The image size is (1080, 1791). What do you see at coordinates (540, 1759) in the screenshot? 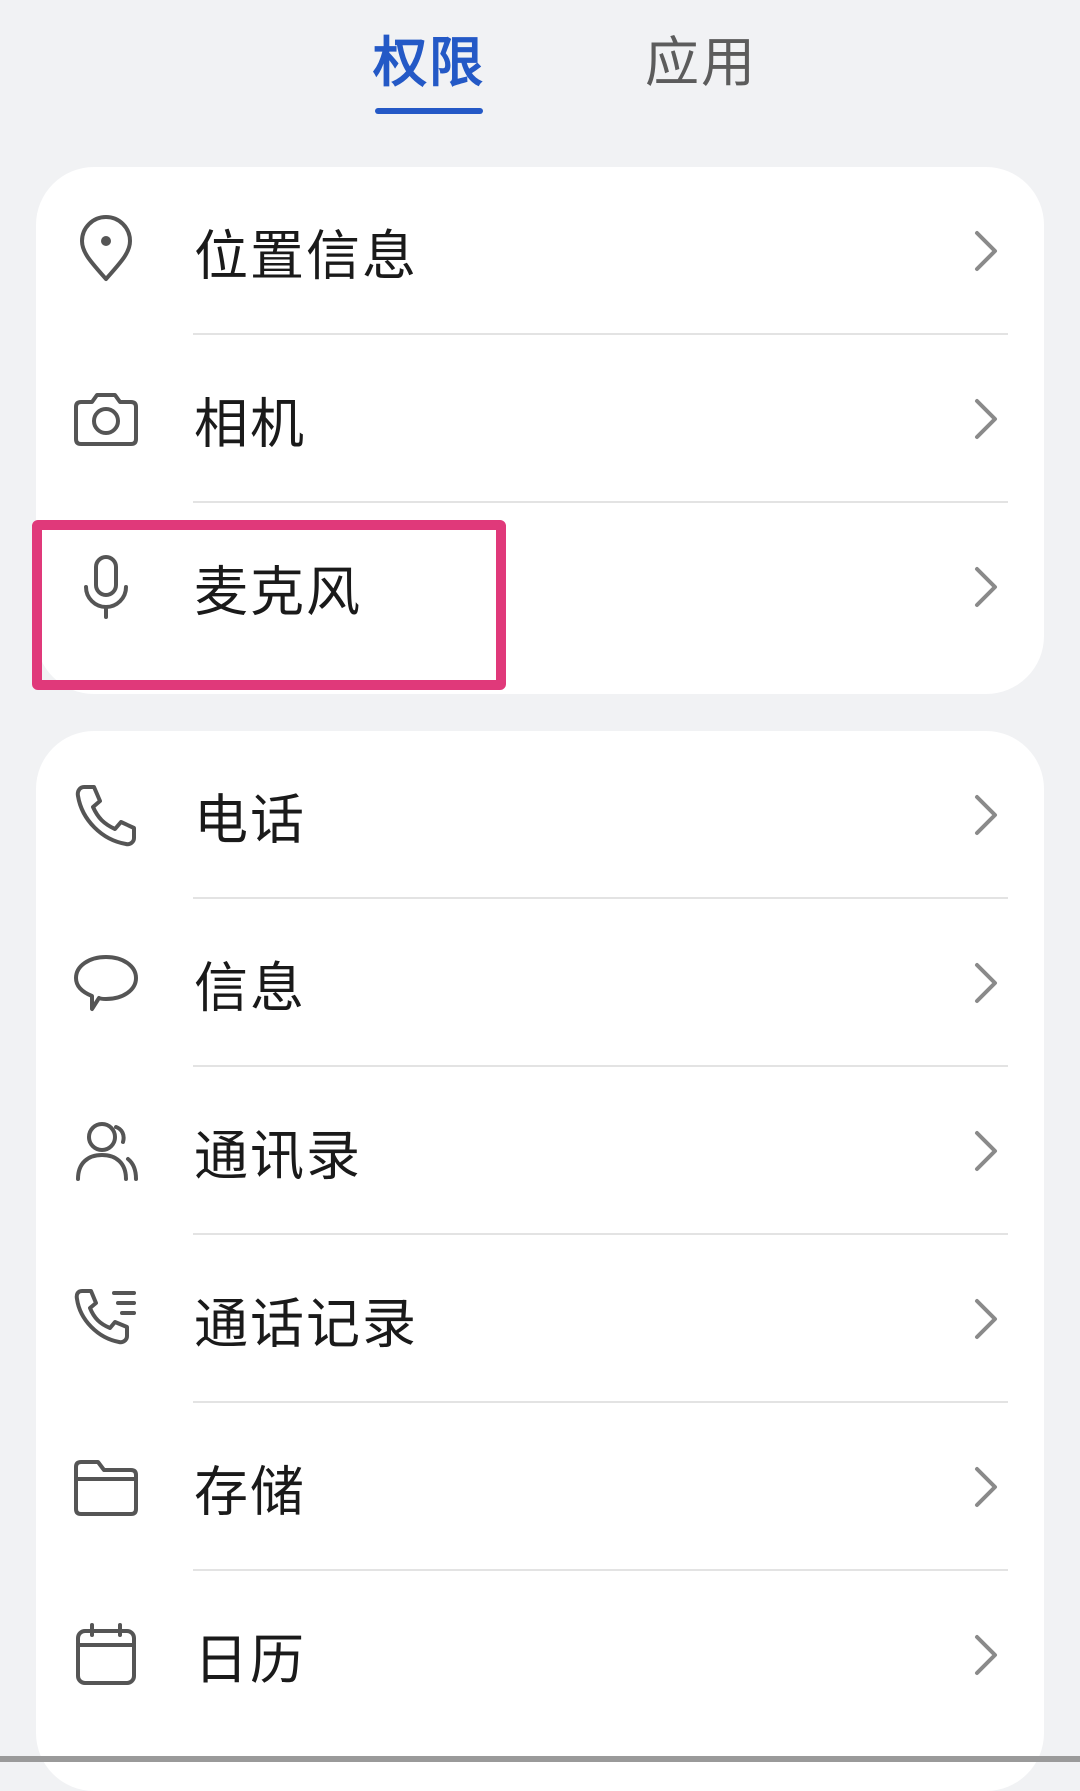
I see `bottom-edge-bar` at bounding box center [540, 1759].